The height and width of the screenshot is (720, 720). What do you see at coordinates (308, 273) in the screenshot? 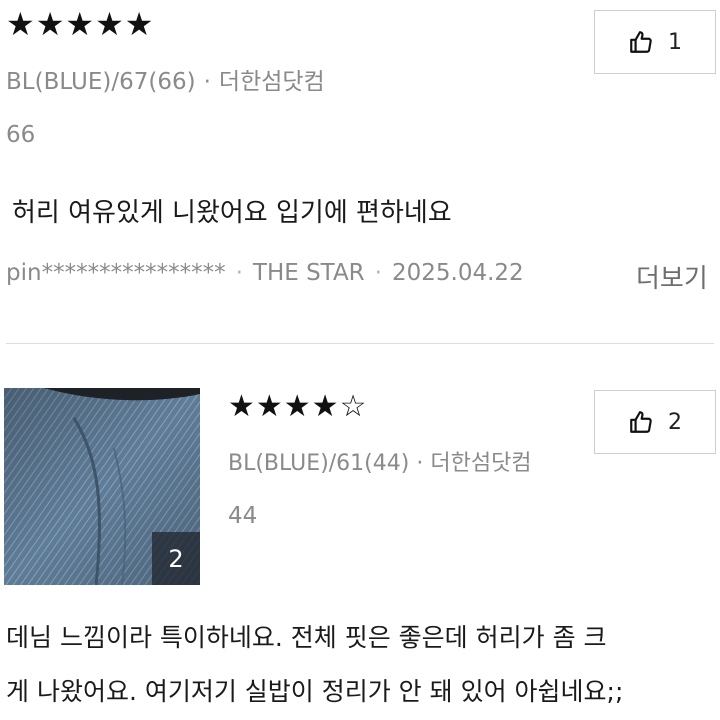
I see `brand-name: THE STAR` at bounding box center [308, 273].